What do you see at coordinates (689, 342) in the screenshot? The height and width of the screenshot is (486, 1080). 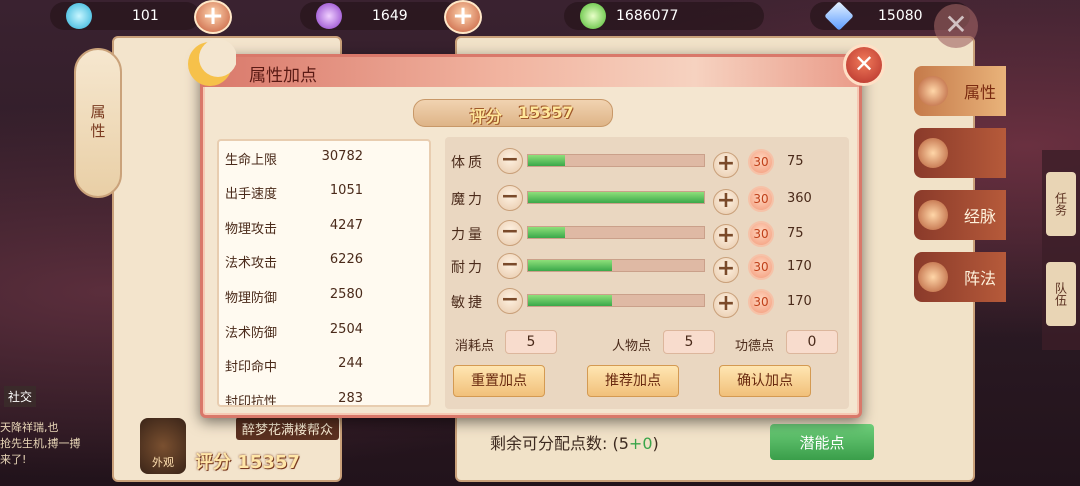 I see `character-points-field: 5` at bounding box center [689, 342].